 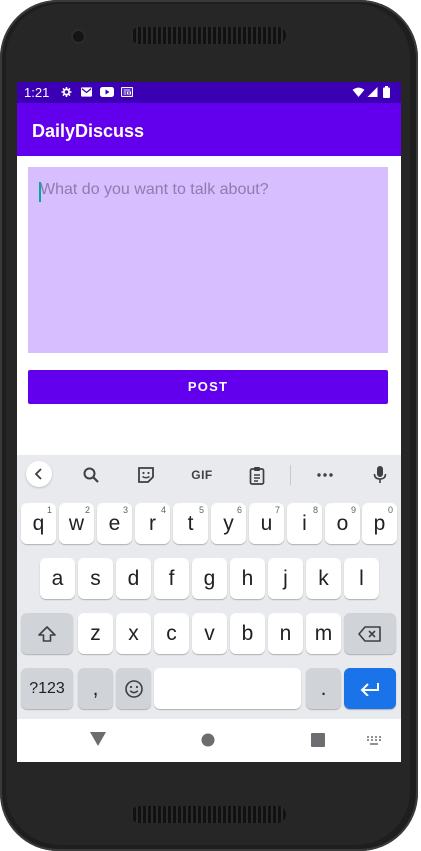 What do you see at coordinates (66, 92) in the screenshot?
I see `settings-icon` at bounding box center [66, 92].